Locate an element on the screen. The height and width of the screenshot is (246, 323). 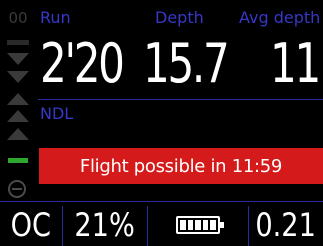
run-time-value: 2'20 is located at coordinates (82, 63).